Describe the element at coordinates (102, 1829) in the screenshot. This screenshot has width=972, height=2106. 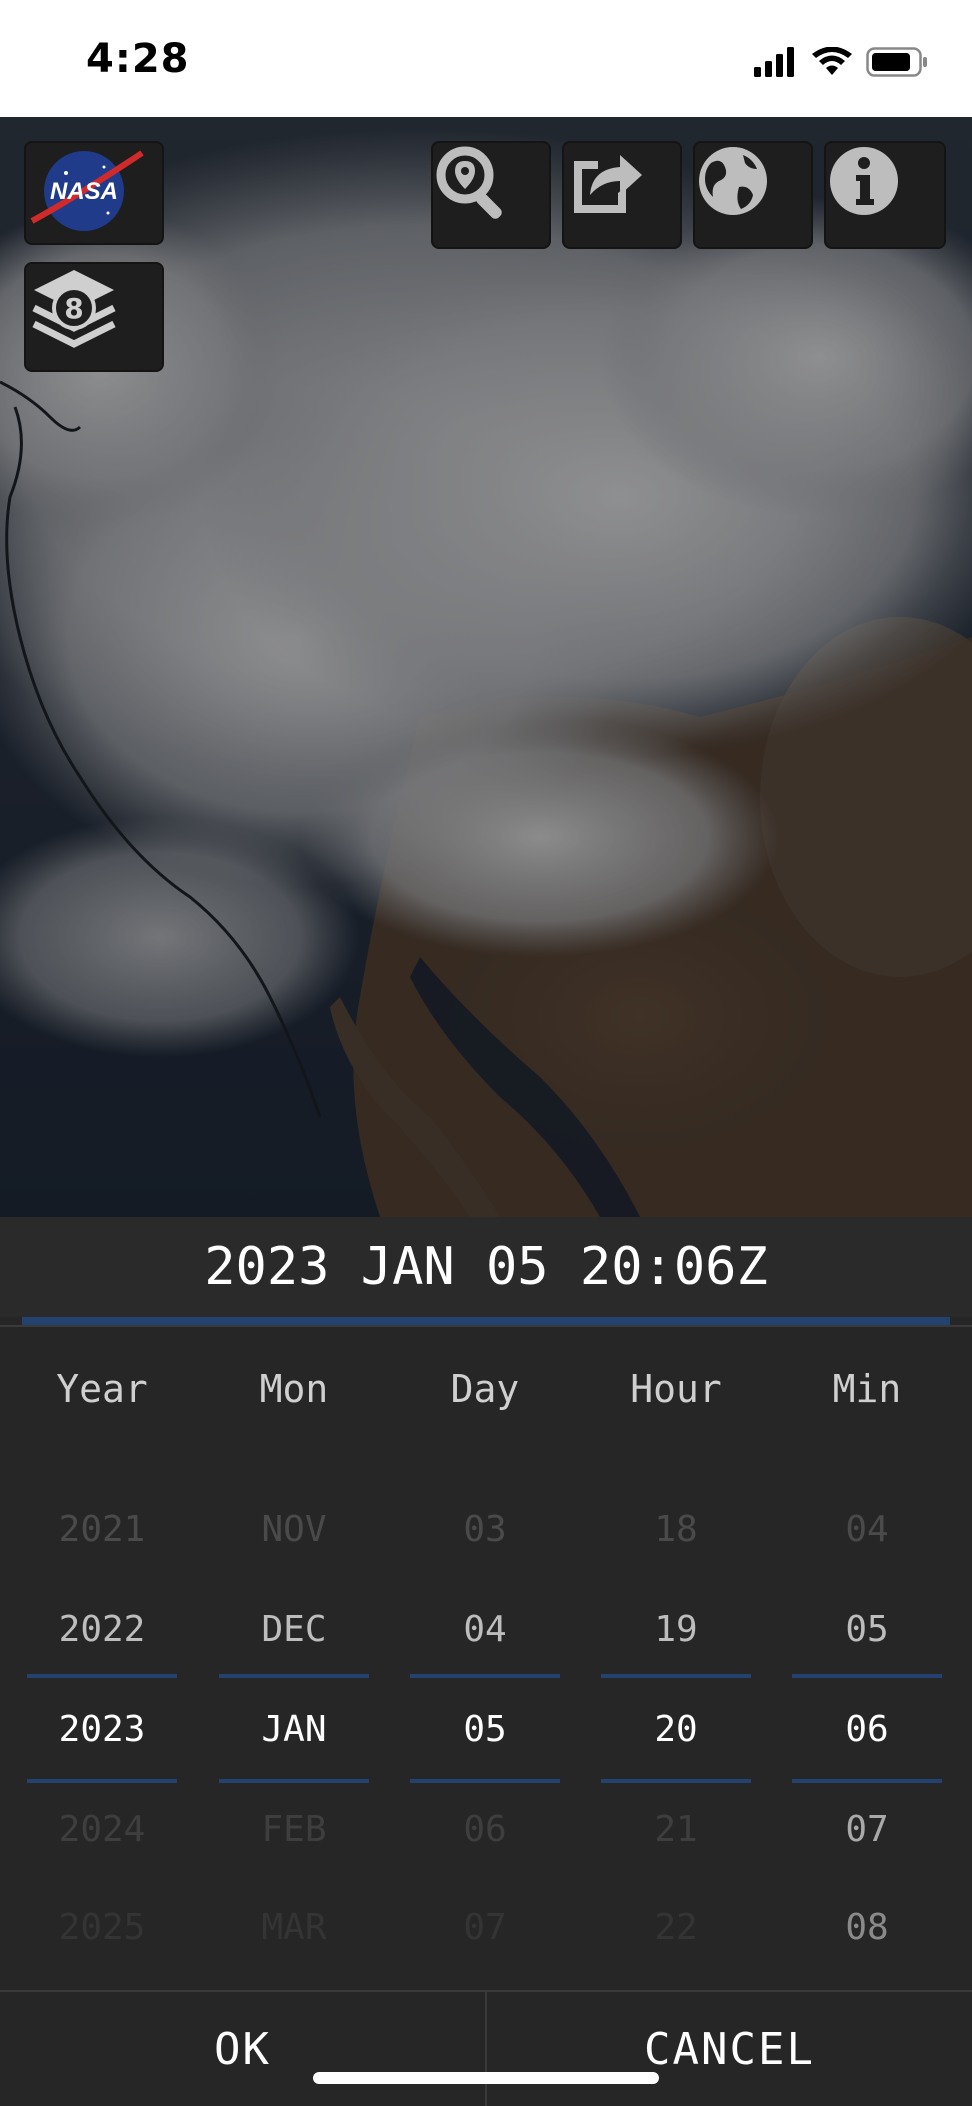
I see `year-option: 2024` at that location.